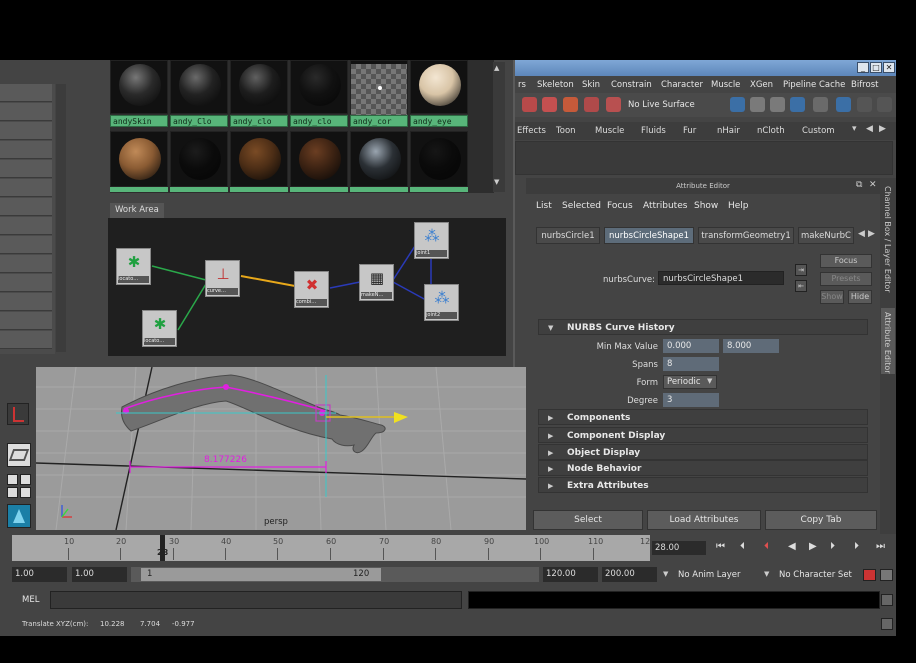  Describe the element at coordinates (570, 574) in the screenshot. I see `playback-end-field: 120.00` at that location.